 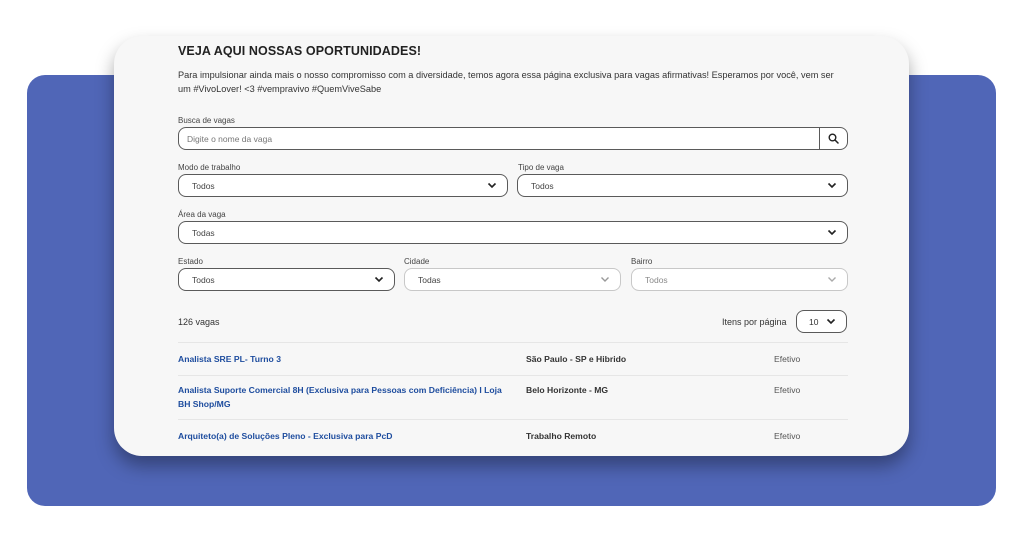 I want to click on job-location: Belo Horizonte - MG, so click(x=567, y=390).